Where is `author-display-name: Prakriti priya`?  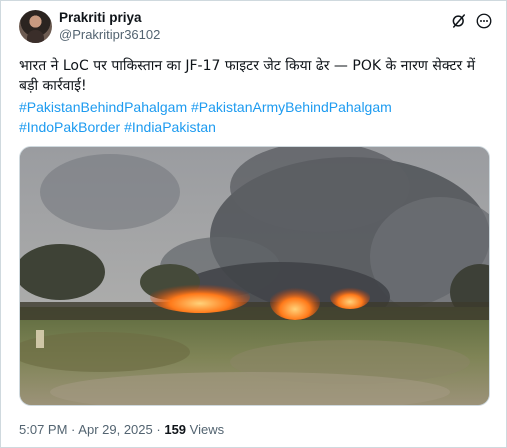 author-display-name: Prakriti priya is located at coordinates (100, 17).